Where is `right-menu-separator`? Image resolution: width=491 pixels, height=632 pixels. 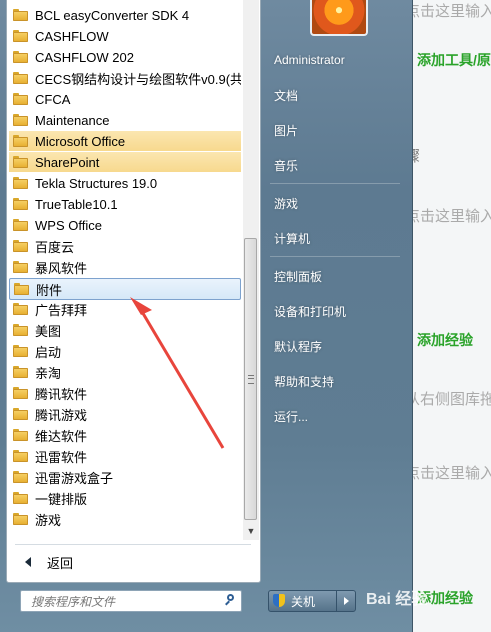 right-menu-separator is located at coordinates (335, 256).